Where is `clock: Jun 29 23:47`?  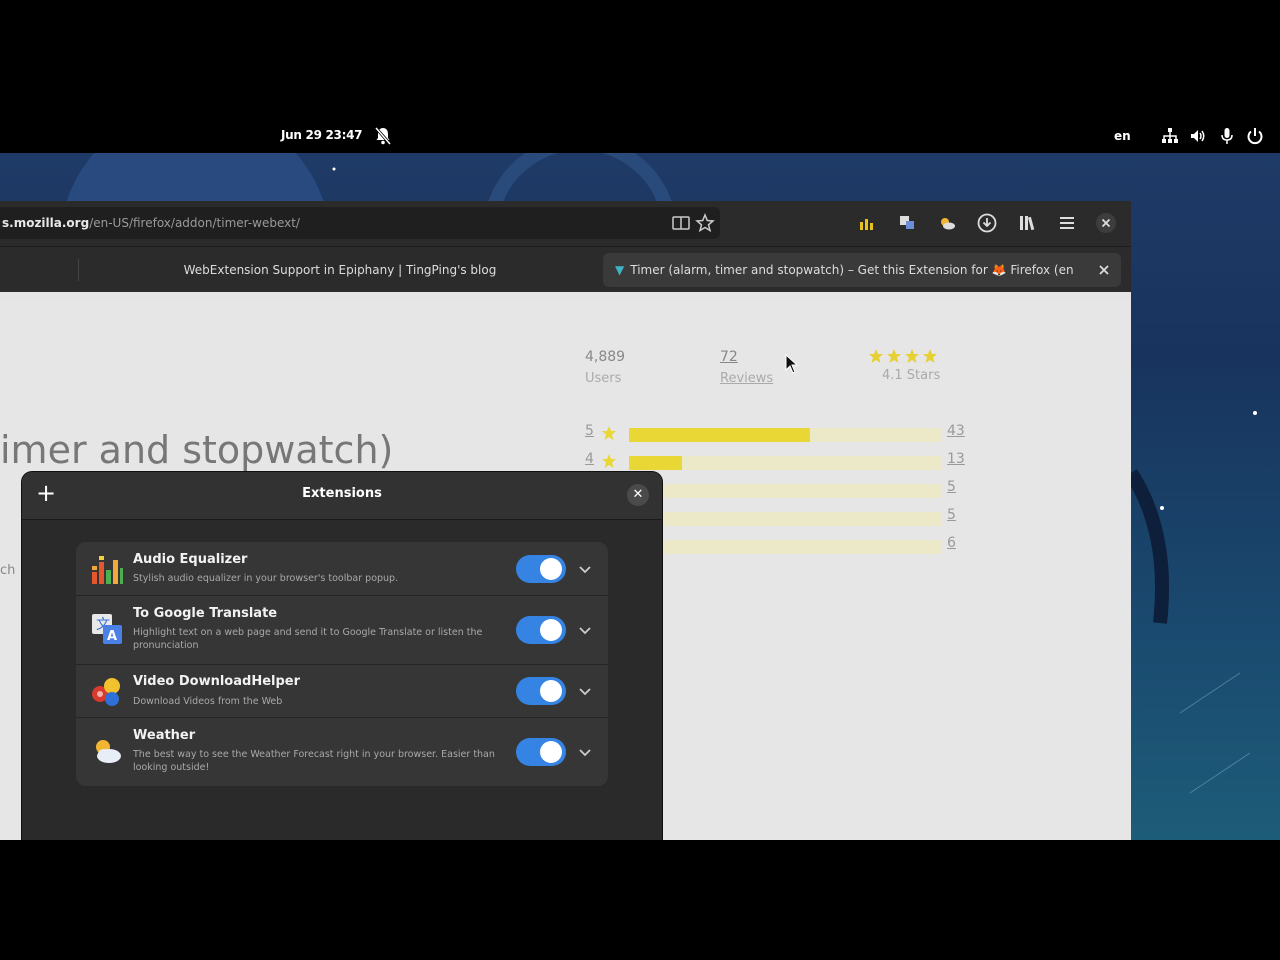
clock: Jun 29 23:47 is located at coordinates (322, 135).